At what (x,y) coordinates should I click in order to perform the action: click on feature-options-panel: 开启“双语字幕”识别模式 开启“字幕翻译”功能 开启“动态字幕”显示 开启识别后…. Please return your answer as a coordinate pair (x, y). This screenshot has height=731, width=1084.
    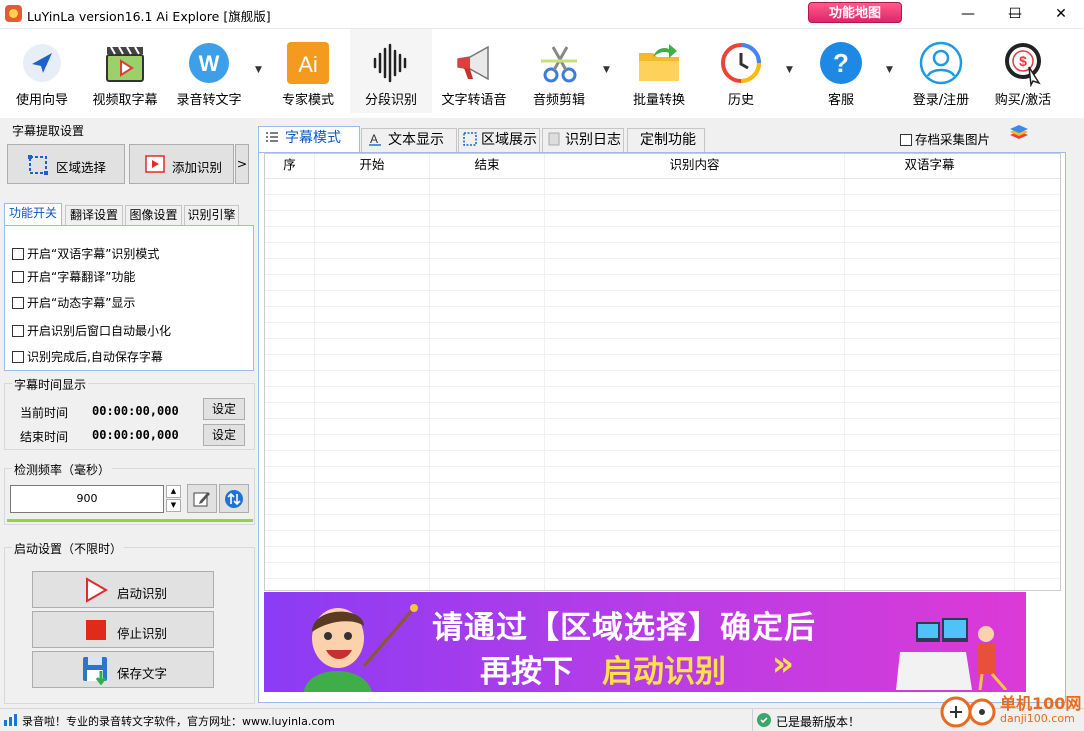
    Looking at the image, I should click on (129, 298).